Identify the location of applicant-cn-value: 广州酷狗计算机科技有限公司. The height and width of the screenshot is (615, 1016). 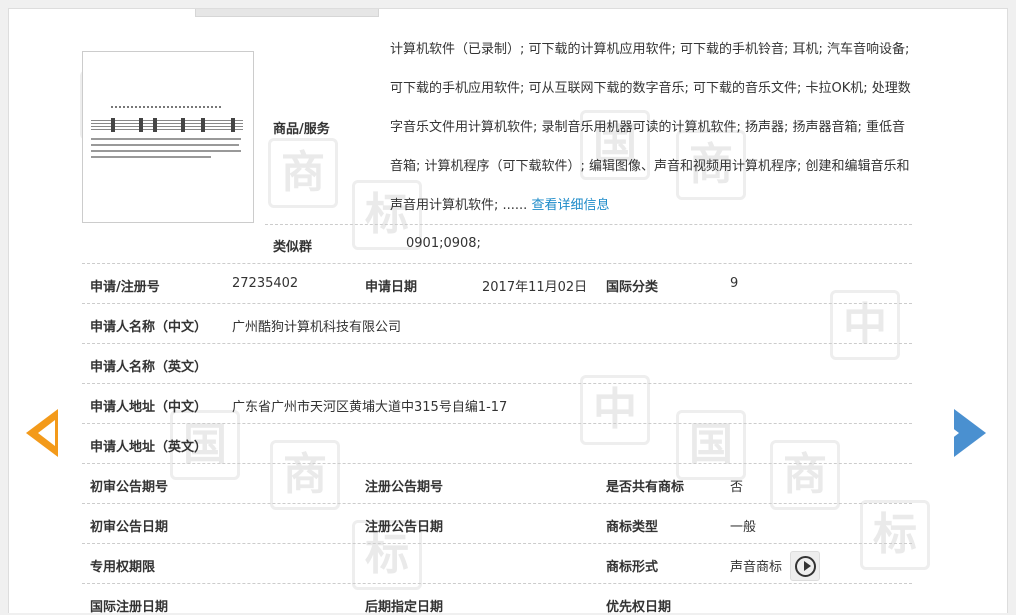
(317, 327).